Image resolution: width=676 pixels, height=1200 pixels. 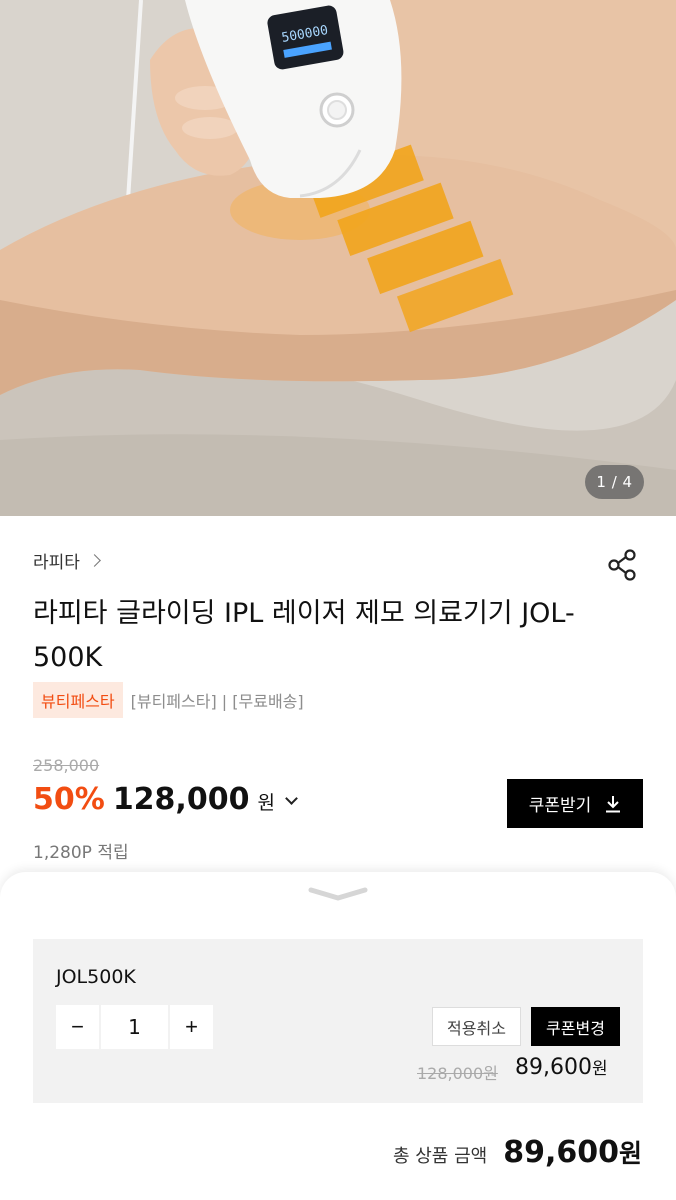 What do you see at coordinates (217, 701) in the screenshot?
I see `tag-text: [뷰티페스타] | [무료배송]` at bounding box center [217, 701].